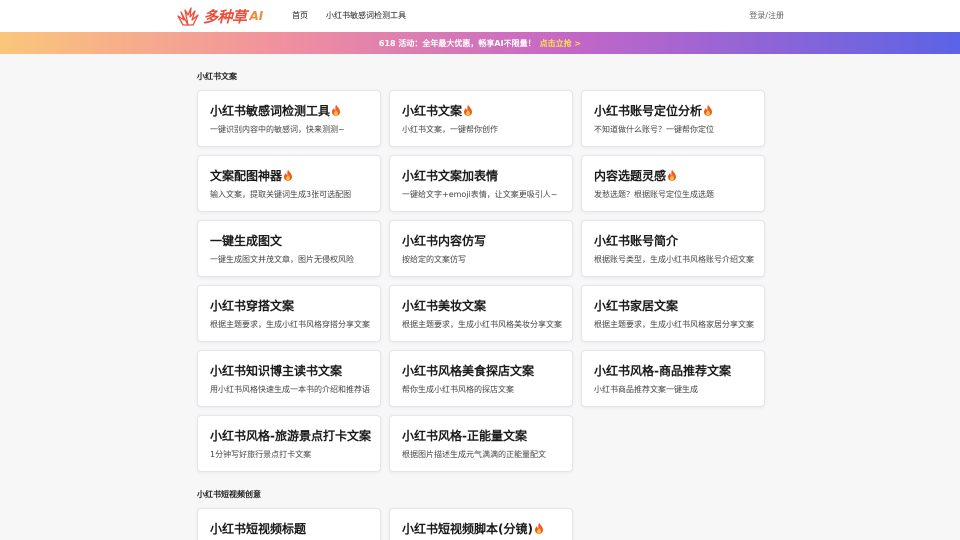 The width and height of the screenshot is (960, 540). I want to click on card-title-text: 小红书美妆文案, so click(444, 306).